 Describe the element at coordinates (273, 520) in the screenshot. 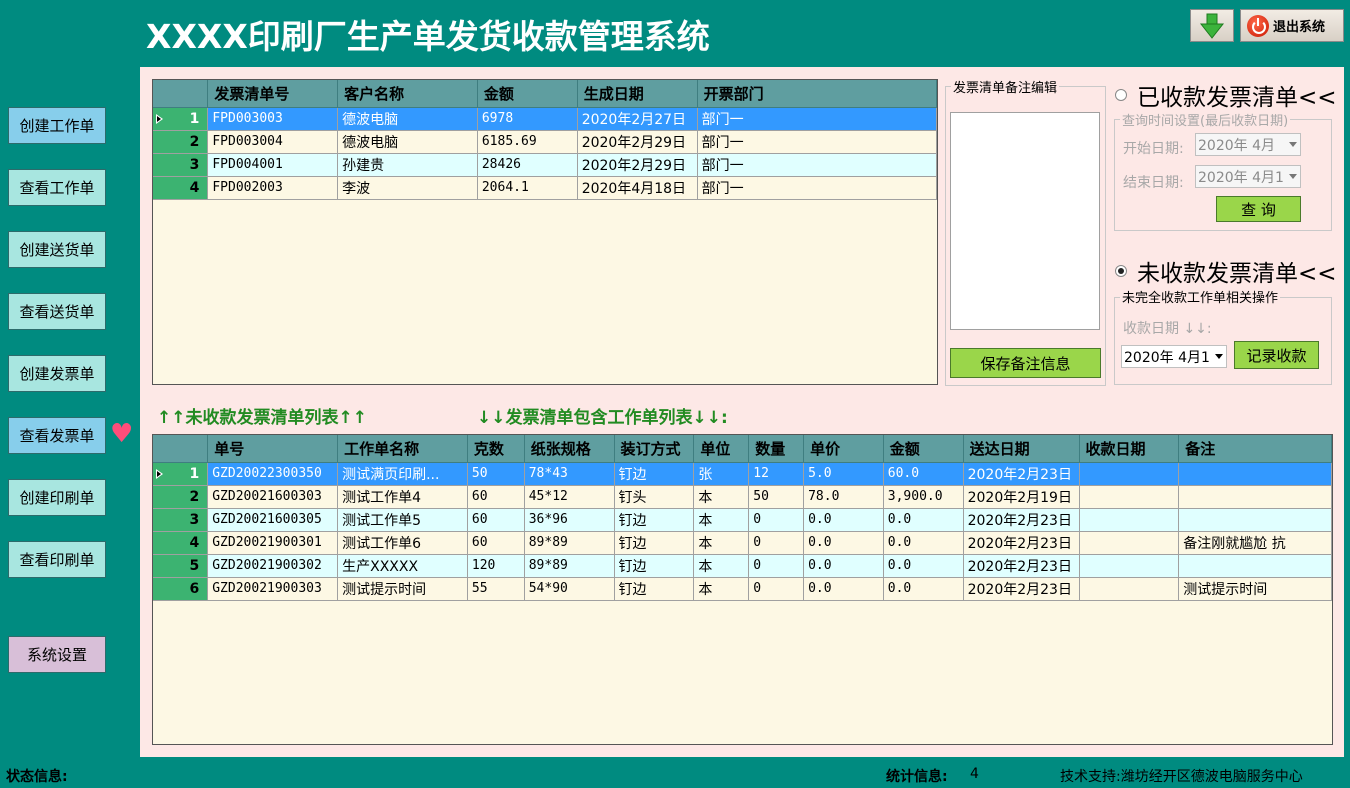

I see `table-cell: GZD20021600305` at that location.